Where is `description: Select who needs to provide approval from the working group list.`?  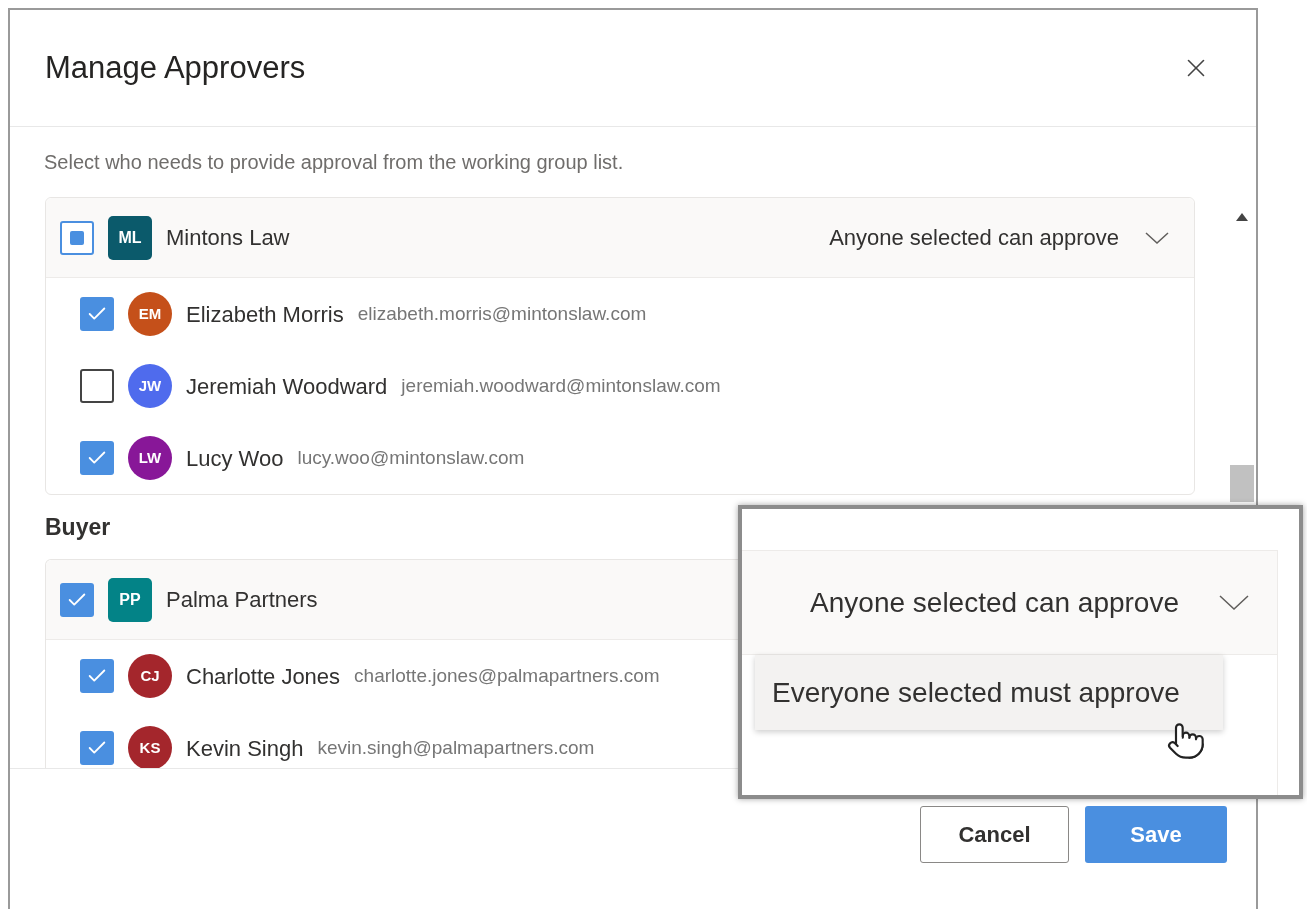
description: Select who needs to provide approval from the working group list. is located at coordinates (334, 162).